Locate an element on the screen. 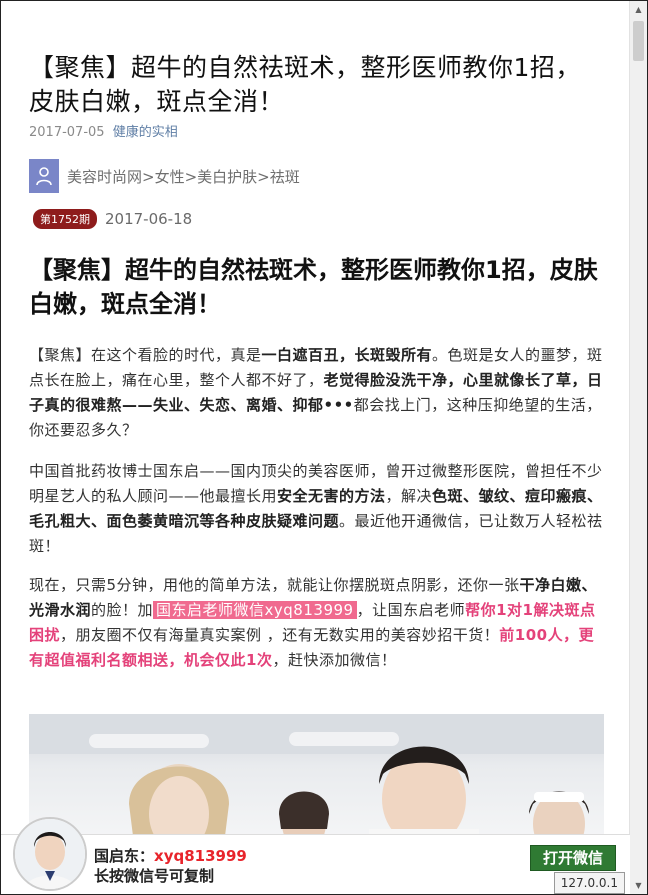  scroll-down-arrow-icon: ▼ is located at coordinates (638, 885).